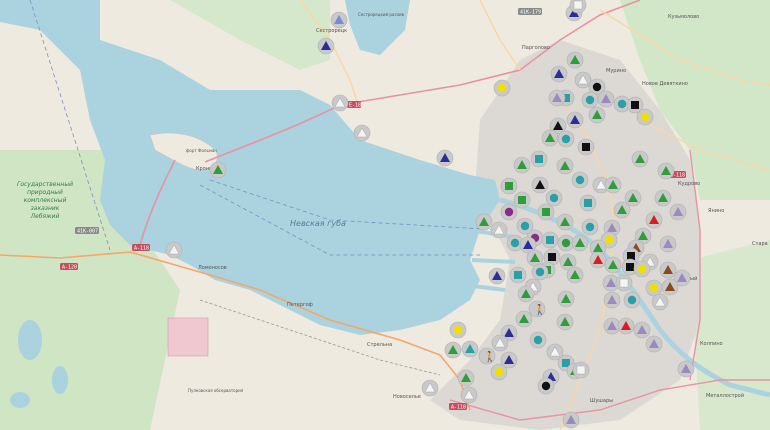 The width and height of the screenshot is (770, 430). I want to click on gulf-label: Невская губа, so click(318, 223).